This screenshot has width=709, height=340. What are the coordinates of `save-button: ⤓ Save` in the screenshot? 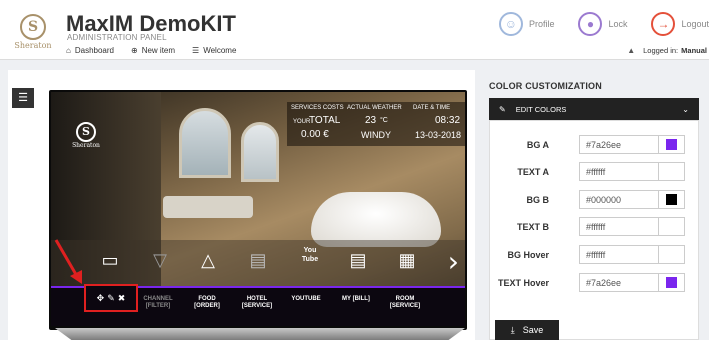 It's located at (527, 330).